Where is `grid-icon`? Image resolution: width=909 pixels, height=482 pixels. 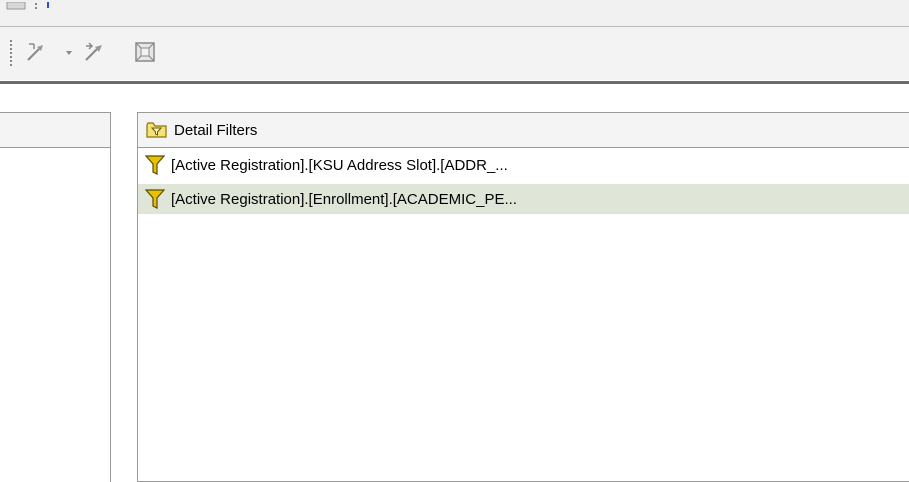
grid-icon is located at coordinates (145, 52).